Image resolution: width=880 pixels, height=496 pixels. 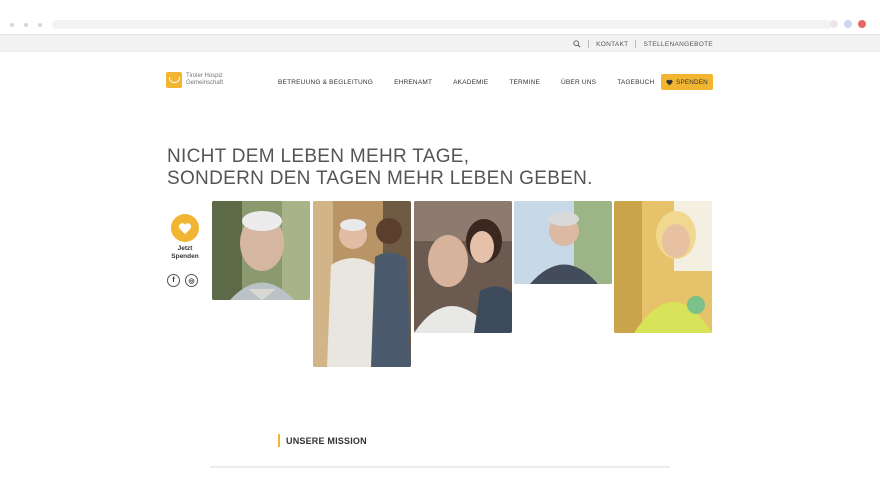 I want to click on photo-woman-embrace, so click(x=463, y=267).